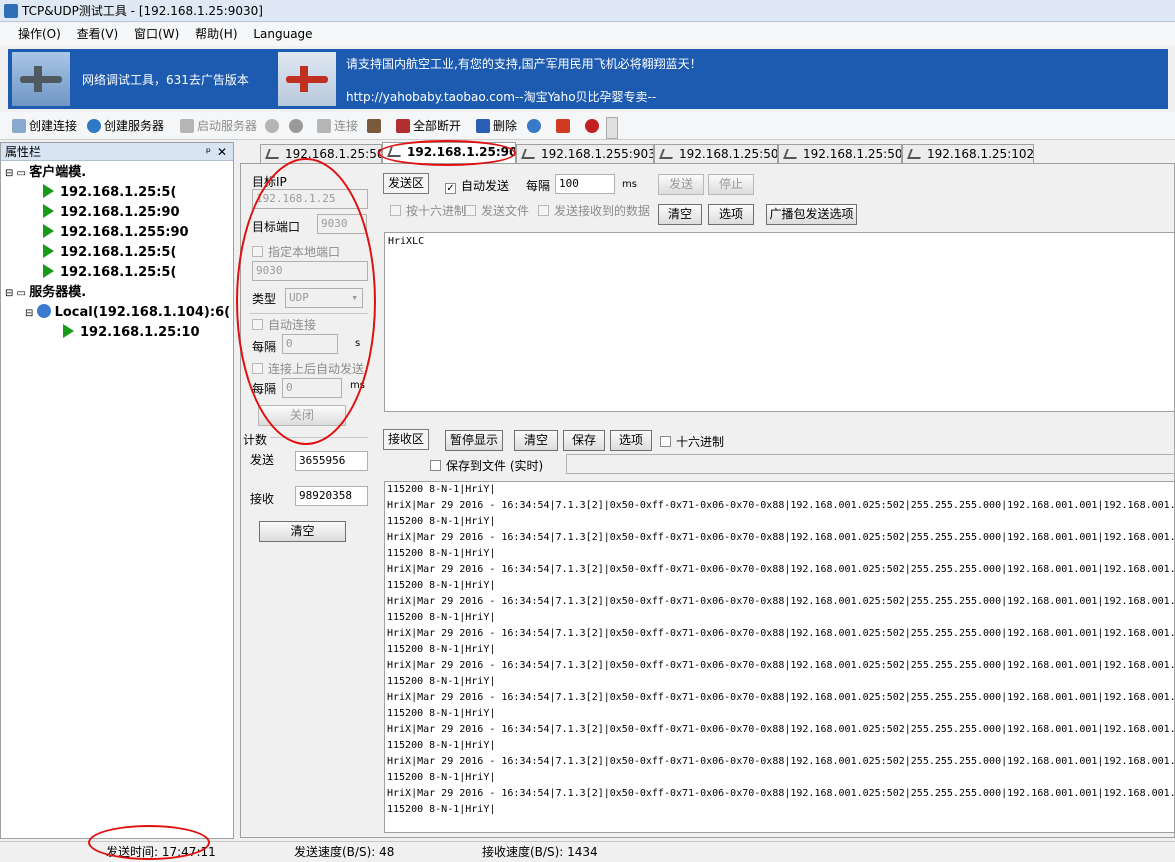  What do you see at coordinates (302, 531) in the screenshot?
I see `clear-counter-button: 清空` at bounding box center [302, 531].